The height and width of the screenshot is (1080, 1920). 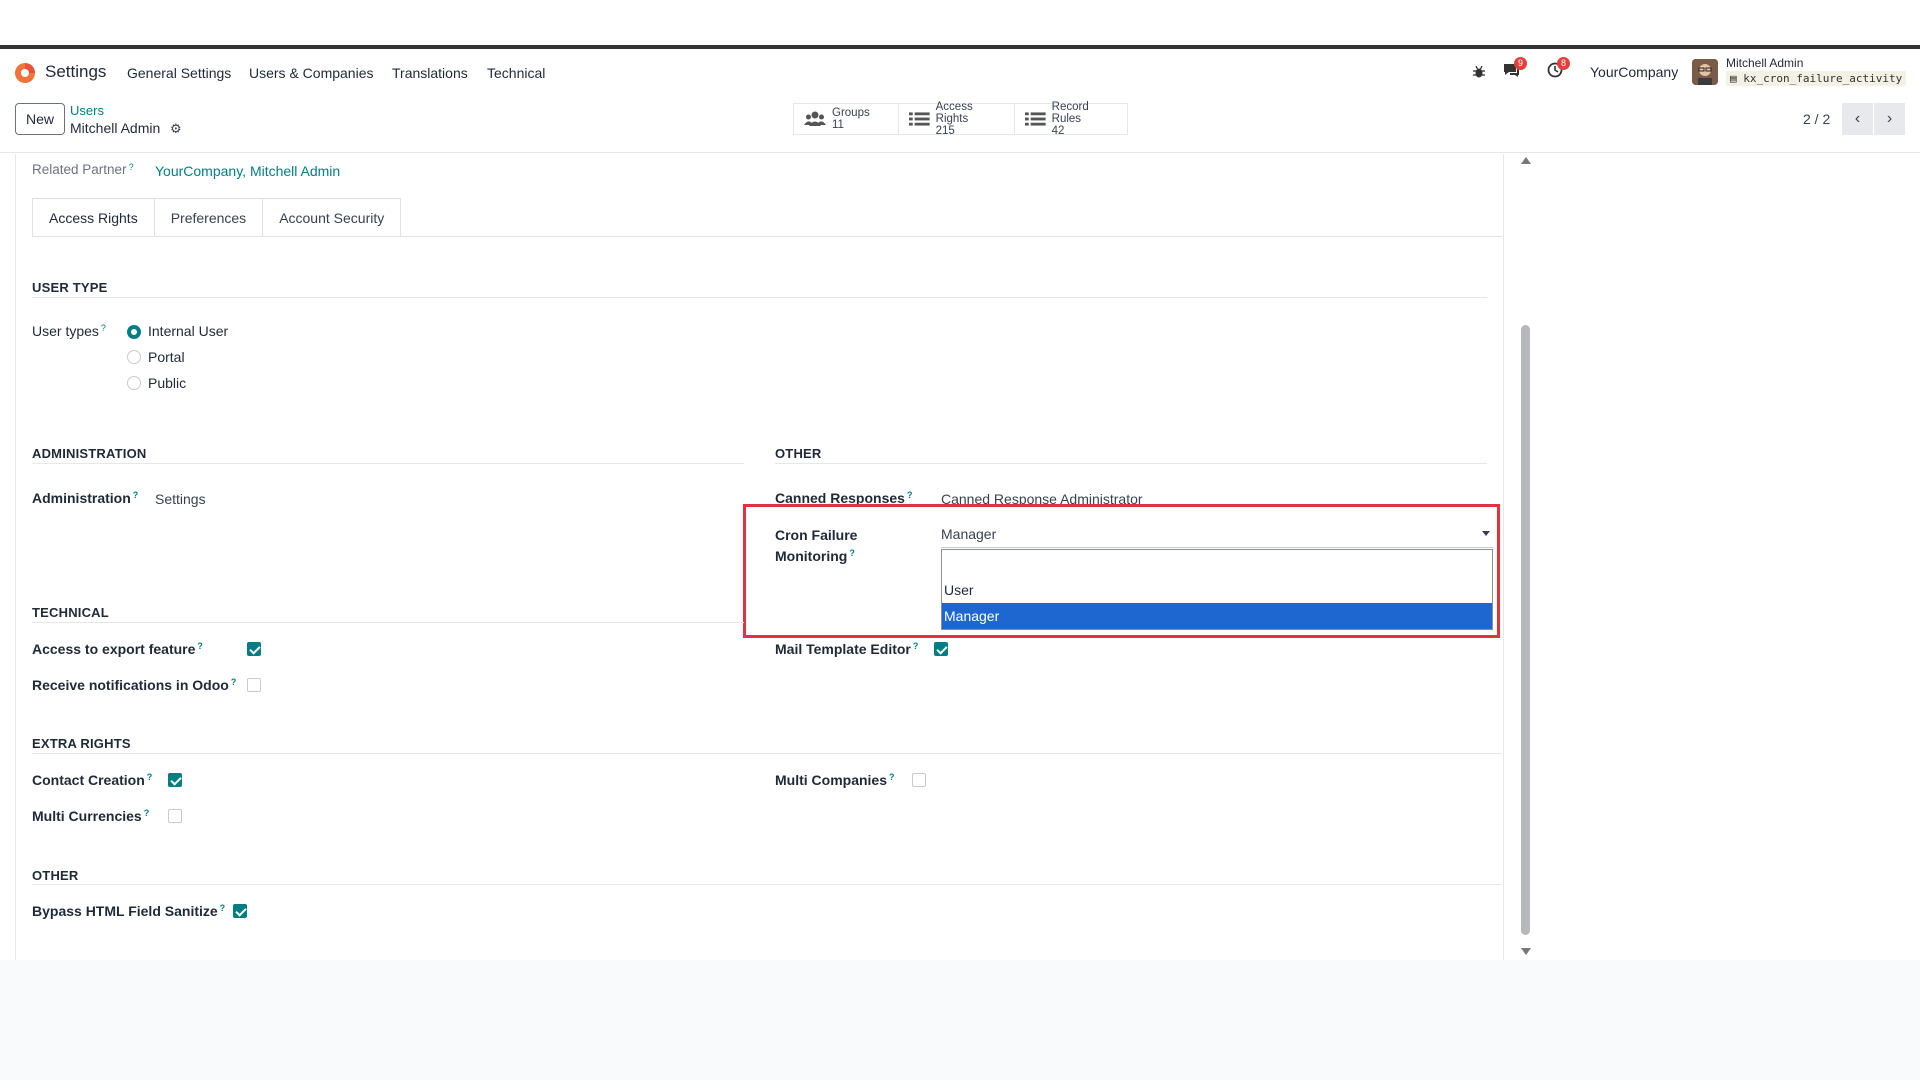 I want to click on groups-count: 11, so click(x=838, y=125).